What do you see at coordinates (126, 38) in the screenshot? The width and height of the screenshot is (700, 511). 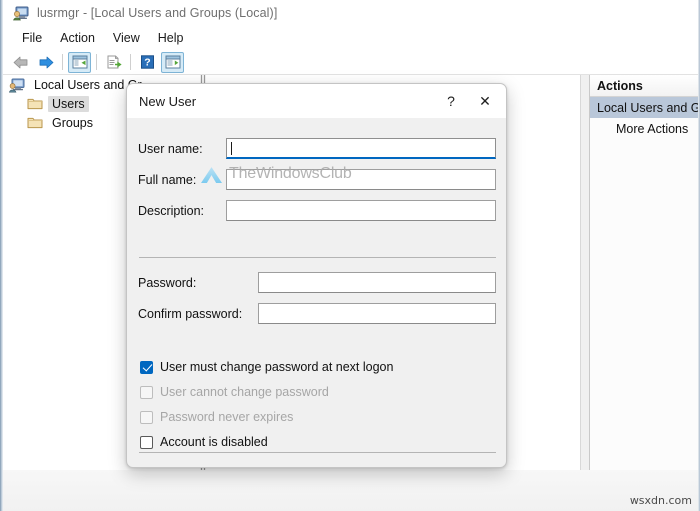 I see `menu-item-view: View` at bounding box center [126, 38].